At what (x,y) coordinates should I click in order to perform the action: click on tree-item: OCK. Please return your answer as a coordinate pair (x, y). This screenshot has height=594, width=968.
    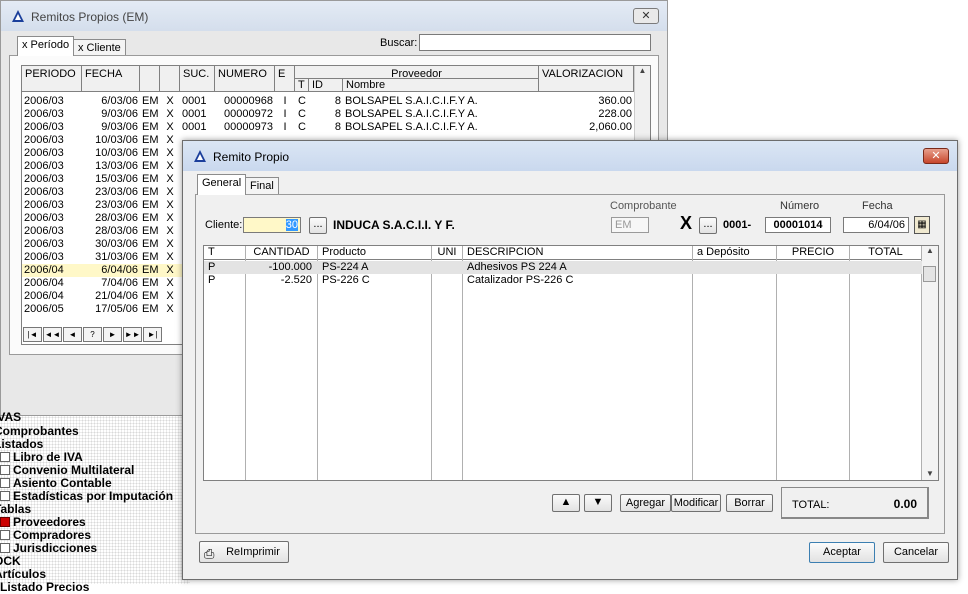
    Looking at the image, I should click on (10, 561).